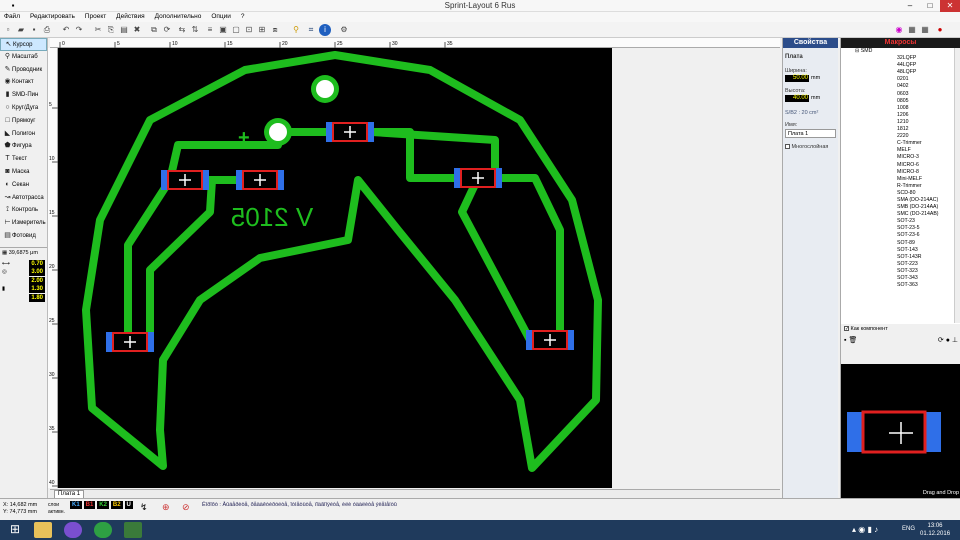 The height and width of the screenshot is (540, 960). Describe the element at coordinates (914, 214) in the screenshot. I see `macro-item: SMC (DO-214AB)` at that location.